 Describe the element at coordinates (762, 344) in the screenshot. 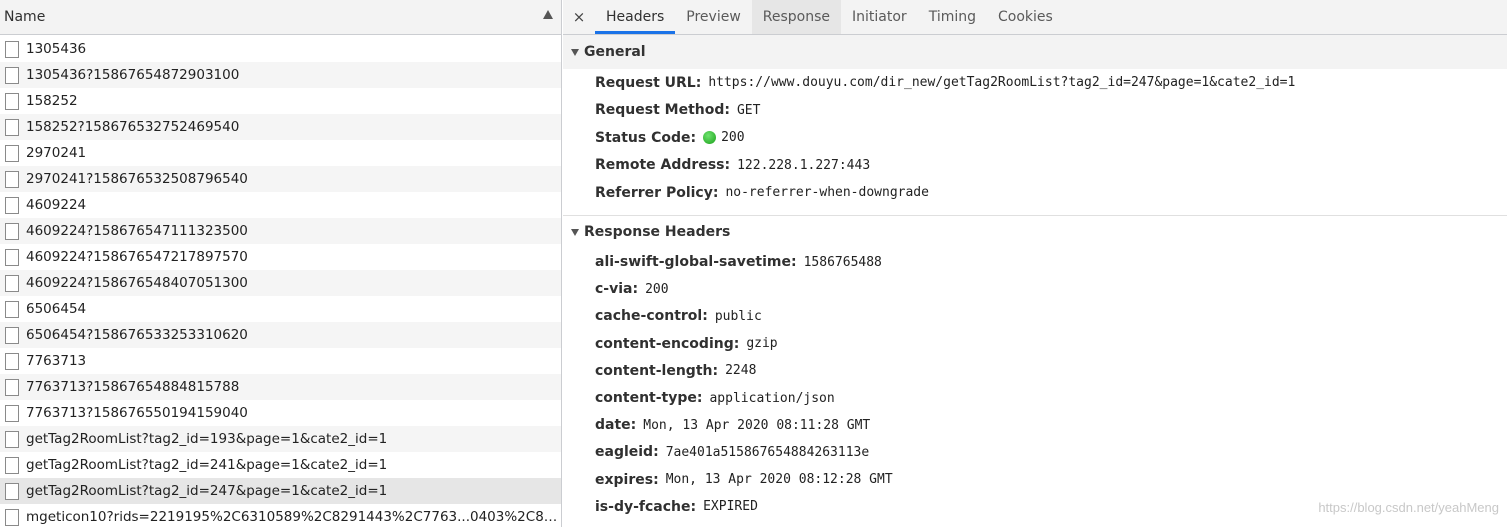

I see `header-value: gzip` at that location.